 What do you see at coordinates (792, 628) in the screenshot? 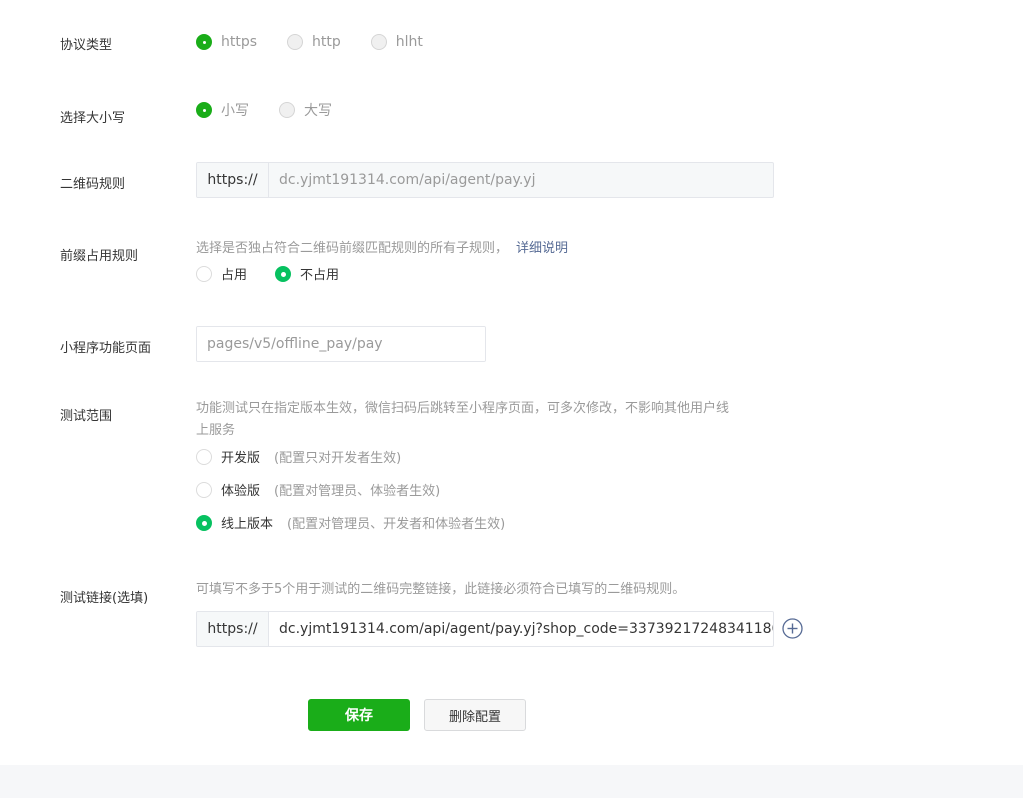
I see `plus-circle-icon` at bounding box center [792, 628].